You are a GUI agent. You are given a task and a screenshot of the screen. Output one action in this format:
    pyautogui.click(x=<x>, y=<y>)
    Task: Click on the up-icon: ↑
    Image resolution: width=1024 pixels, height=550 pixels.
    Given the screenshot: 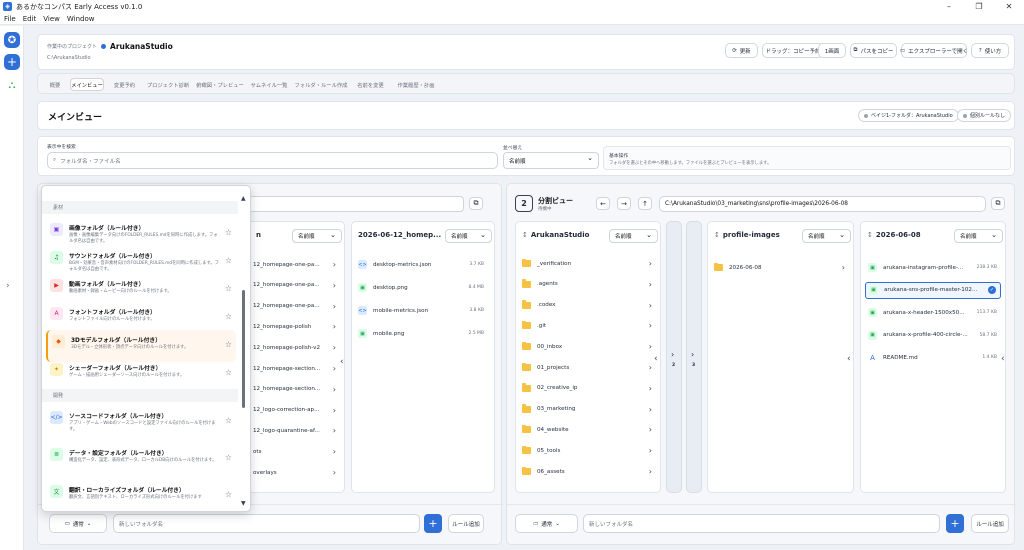 What is the action you would take?
    pyautogui.click(x=645, y=203)
    